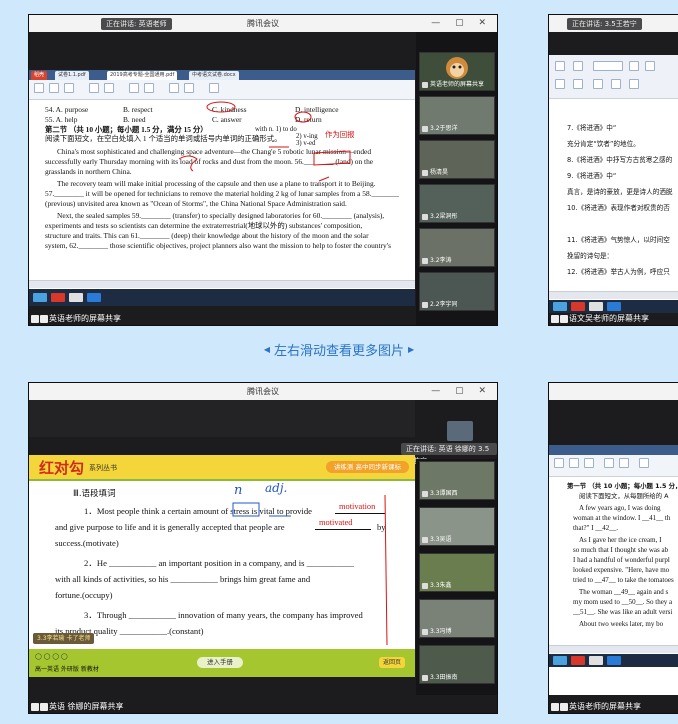  What do you see at coordinates (621, 560) in the screenshot?
I see `passage-line: I had a handful of wonderful purpl` at bounding box center [621, 560].